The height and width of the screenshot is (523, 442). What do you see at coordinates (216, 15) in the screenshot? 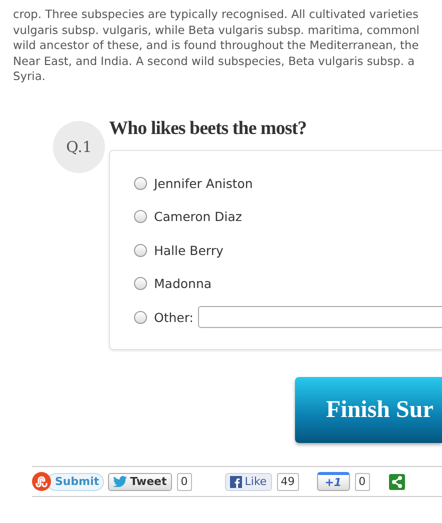
I see `paragraph-line: crop. Three subspecies are typically recognised. All cultivated varieties` at bounding box center [216, 15].